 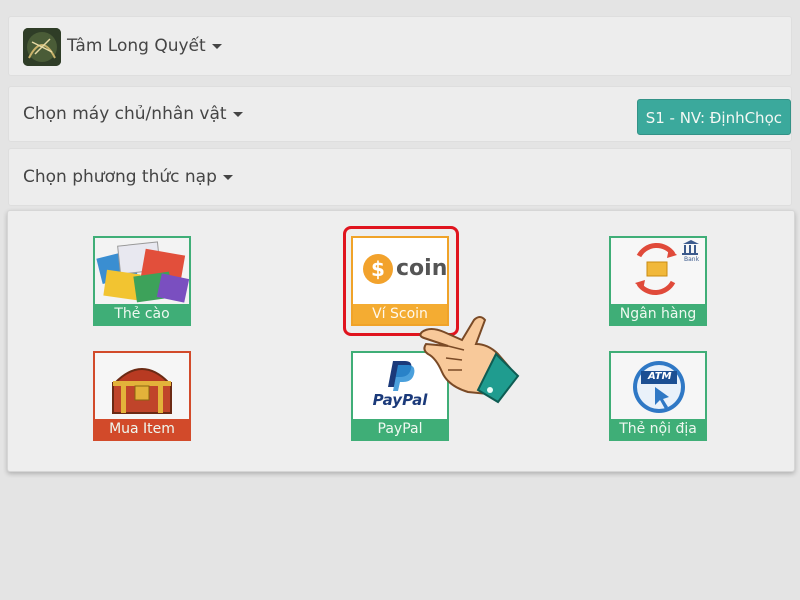 I want to click on bank-icon: Bank, so click(x=658, y=271).